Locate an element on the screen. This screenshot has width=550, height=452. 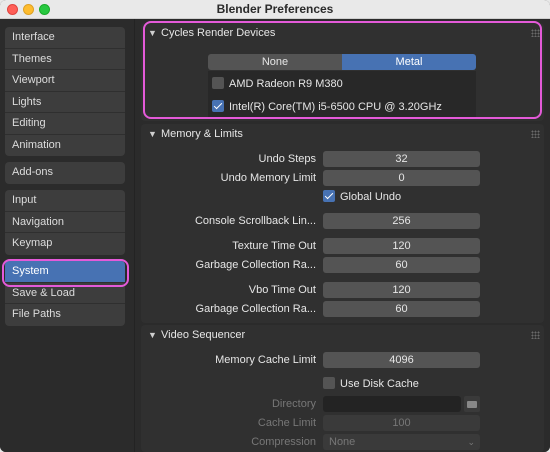
memory-cache-limit-label: Memory Cache Limit is located at coordinates (265, 360).